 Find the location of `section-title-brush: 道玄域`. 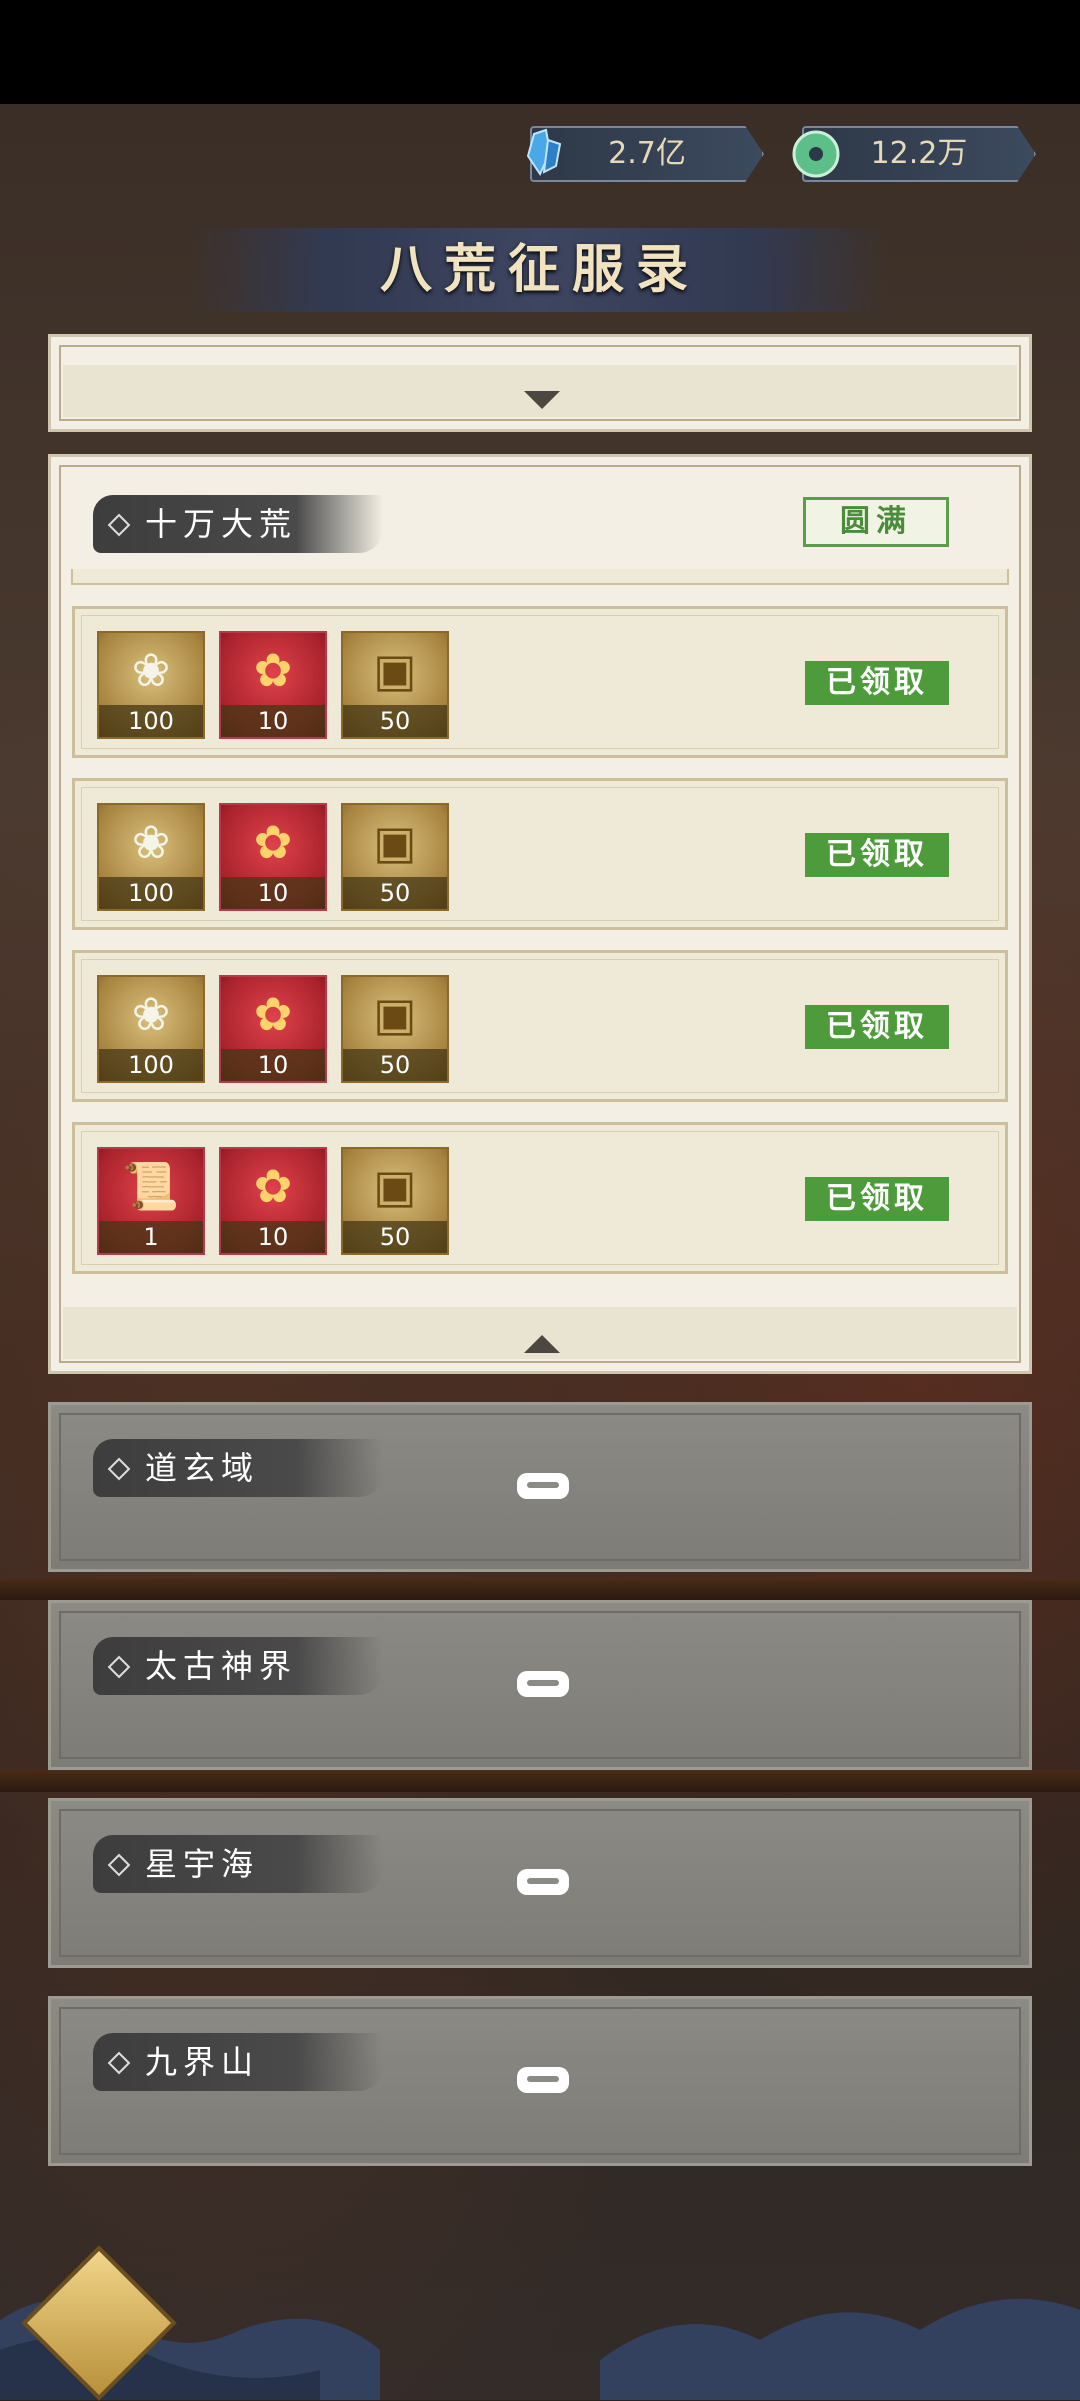

section-title-brush: 道玄域 is located at coordinates (238, 1468).